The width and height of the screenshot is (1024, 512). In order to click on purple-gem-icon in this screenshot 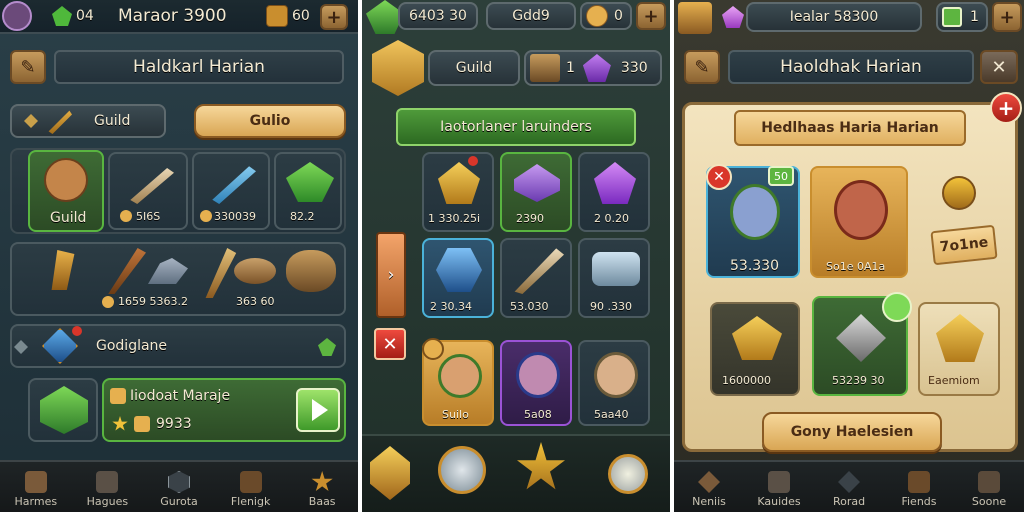, I will do `click(596, 68)`.